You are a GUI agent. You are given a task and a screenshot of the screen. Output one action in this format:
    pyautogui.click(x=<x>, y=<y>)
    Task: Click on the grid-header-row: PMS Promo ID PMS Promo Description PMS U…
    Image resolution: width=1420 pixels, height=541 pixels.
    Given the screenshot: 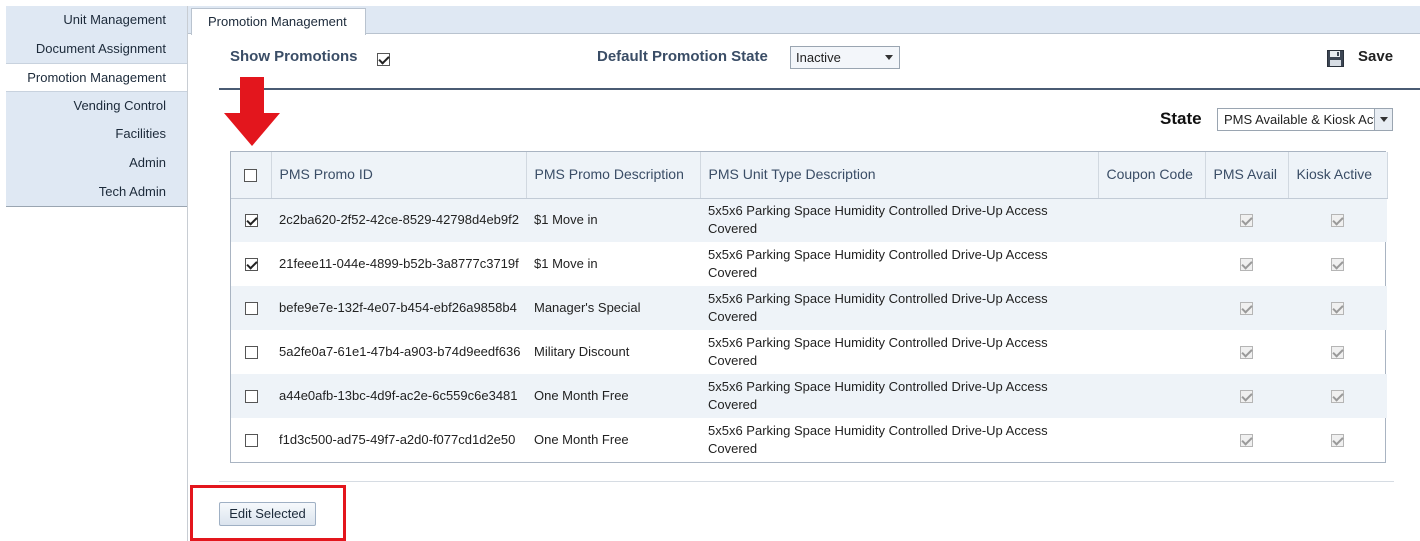 What is the action you would take?
    pyautogui.click(x=809, y=175)
    